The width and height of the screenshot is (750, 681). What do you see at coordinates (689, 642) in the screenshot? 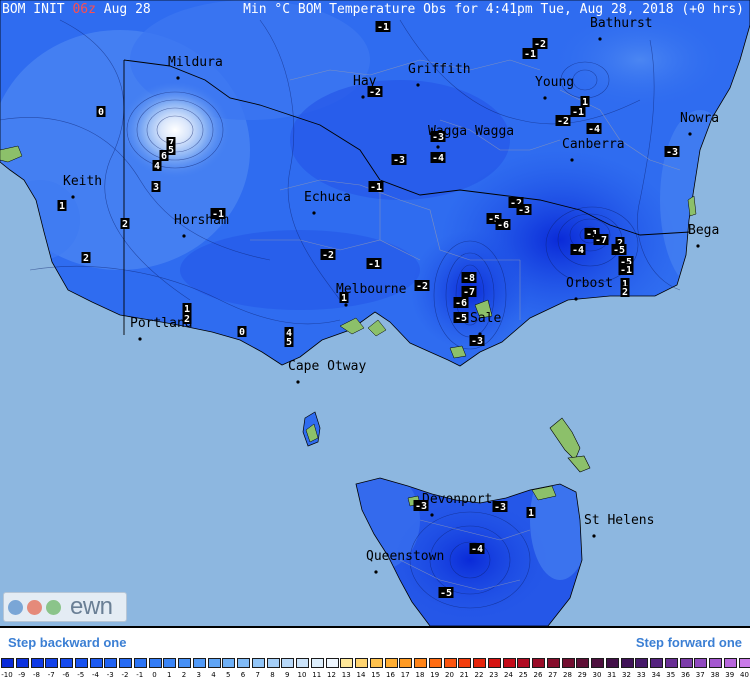
I see `step-forward-link: Step forward one` at bounding box center [689, 642].